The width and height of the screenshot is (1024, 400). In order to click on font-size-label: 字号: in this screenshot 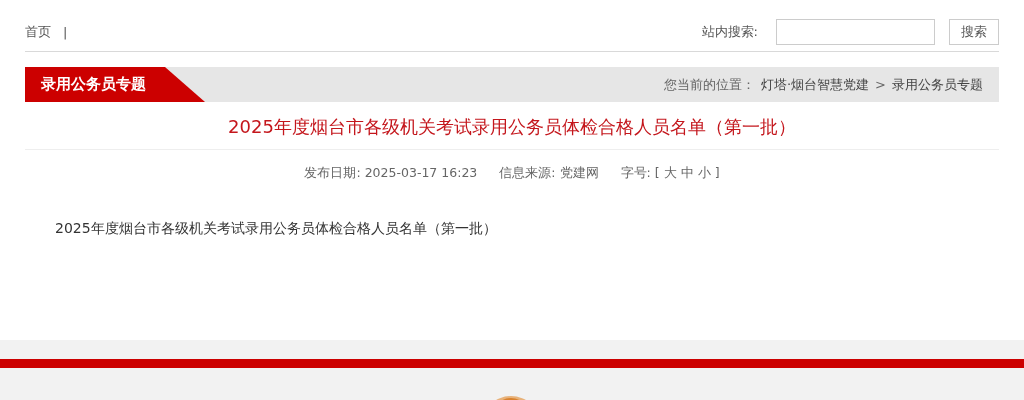, I will do `click(635, 173)`.